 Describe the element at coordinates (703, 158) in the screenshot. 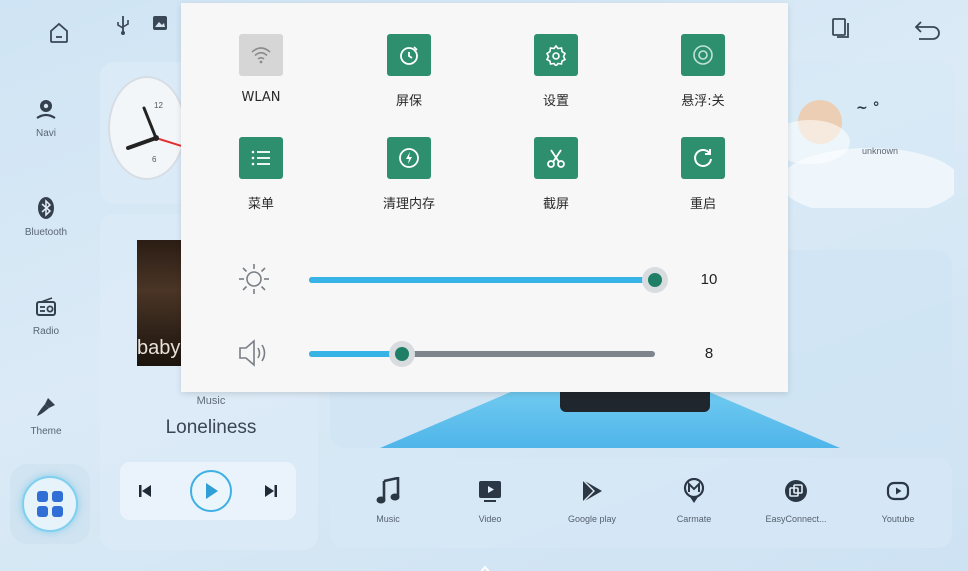

I see `restart-icon` at that location.